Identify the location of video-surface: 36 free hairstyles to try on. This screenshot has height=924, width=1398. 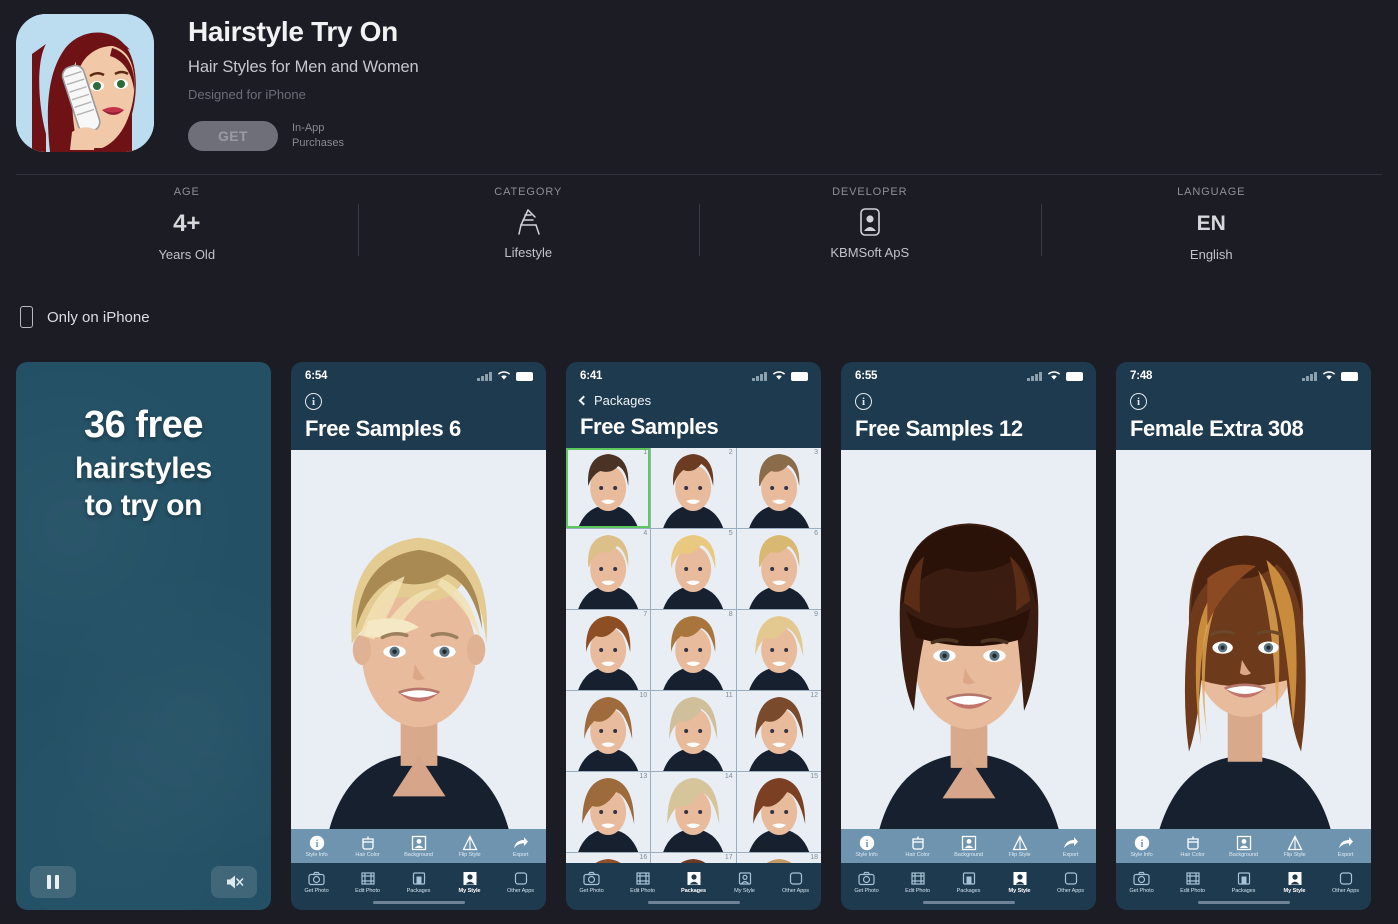
(143, 636).